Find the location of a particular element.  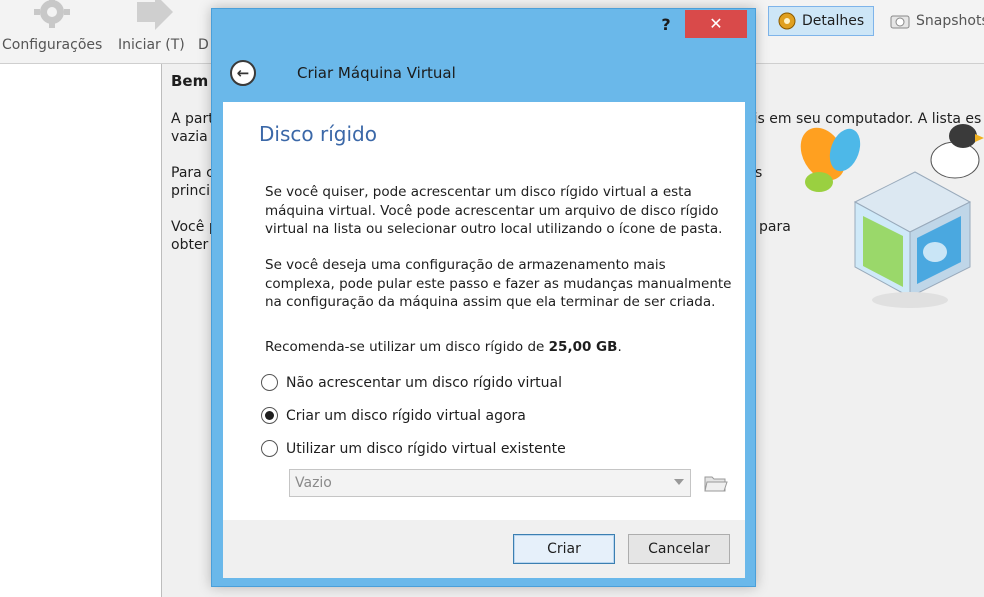

dialog-footer: Criar Cancelar is located at coordinates (484, 549).